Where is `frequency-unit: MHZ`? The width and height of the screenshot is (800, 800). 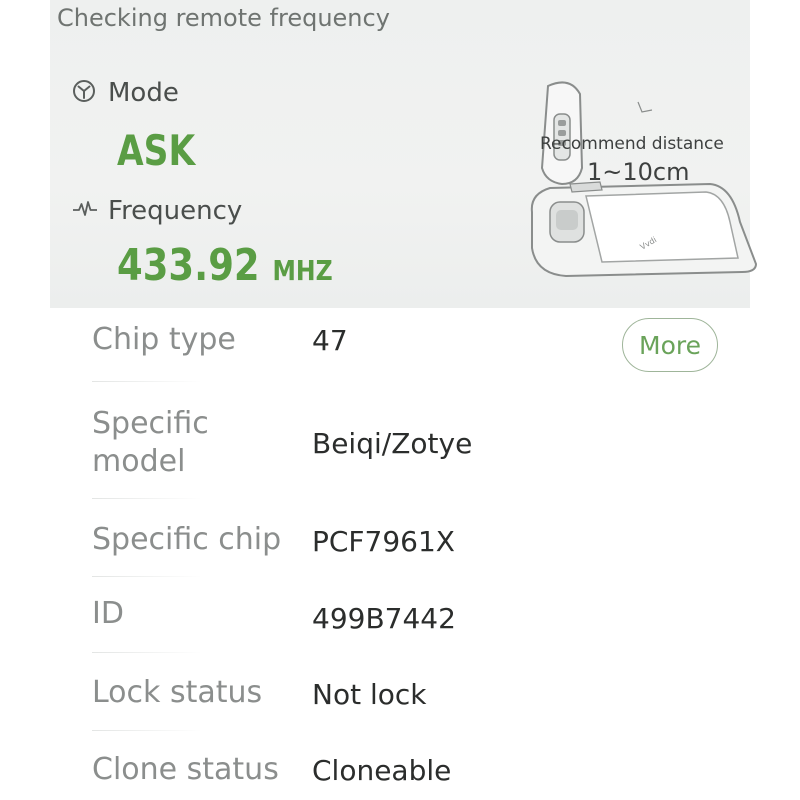
frequency-unit: MHZ is located at coordinates (302, 270).